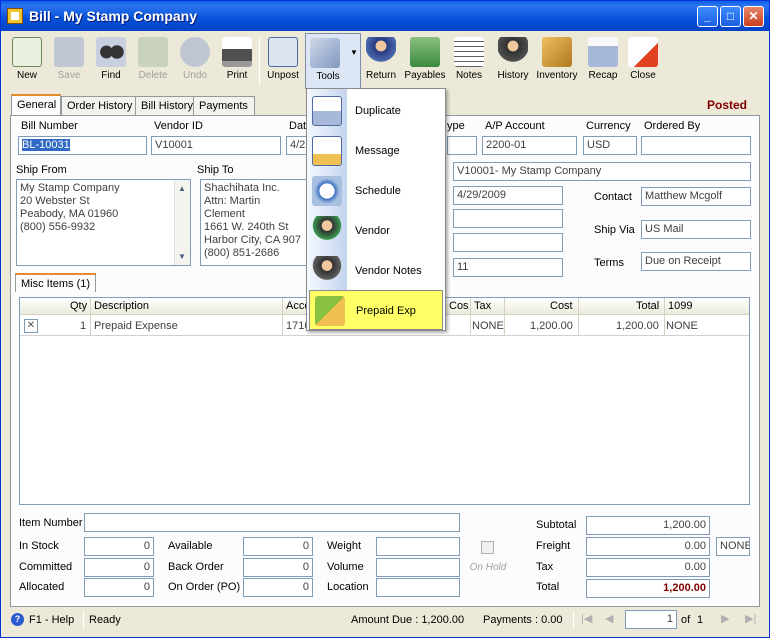 The height and width of the screenshot is (638, 770). Describe the element at coordinates (195, 52) in the screenshot. I see `undo-icon` at that location.